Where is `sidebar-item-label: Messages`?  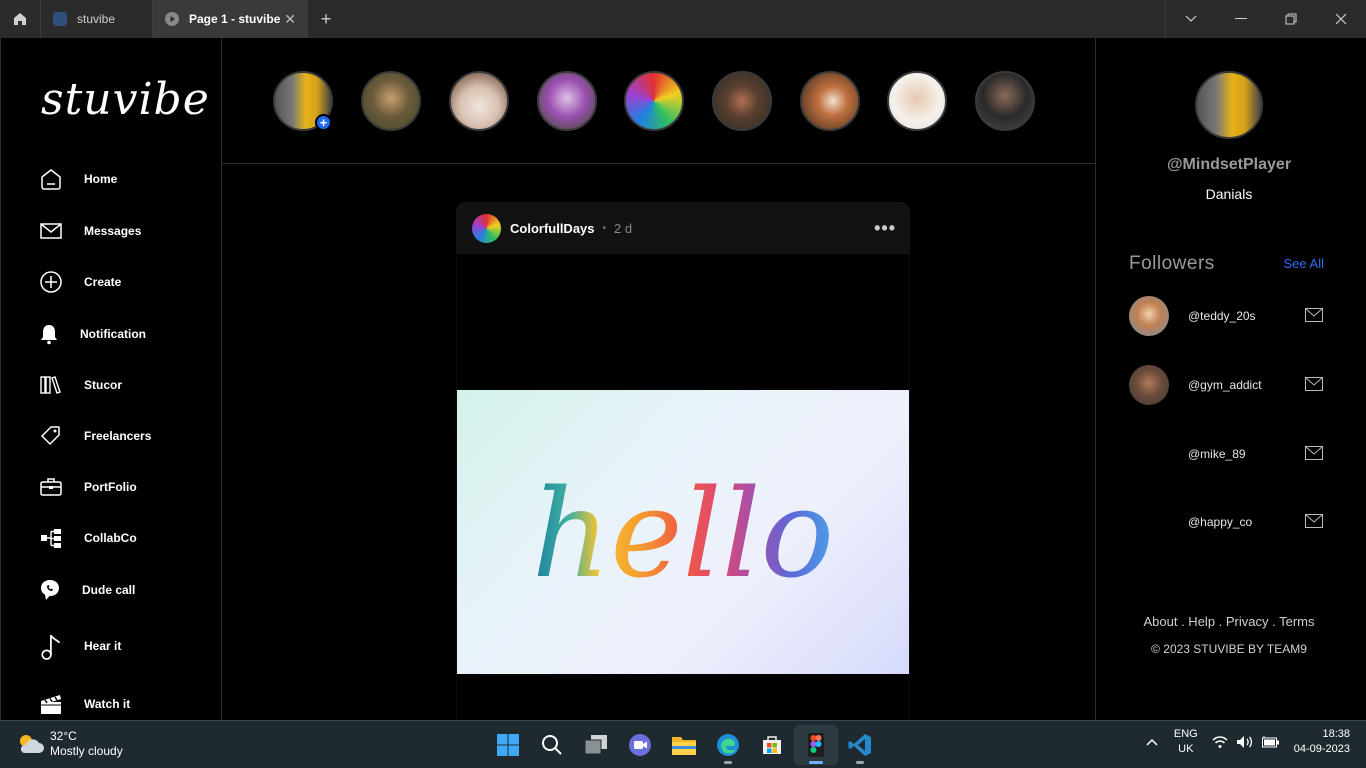
sidebar-item-label: Messages is located at coordinates (113, 231).